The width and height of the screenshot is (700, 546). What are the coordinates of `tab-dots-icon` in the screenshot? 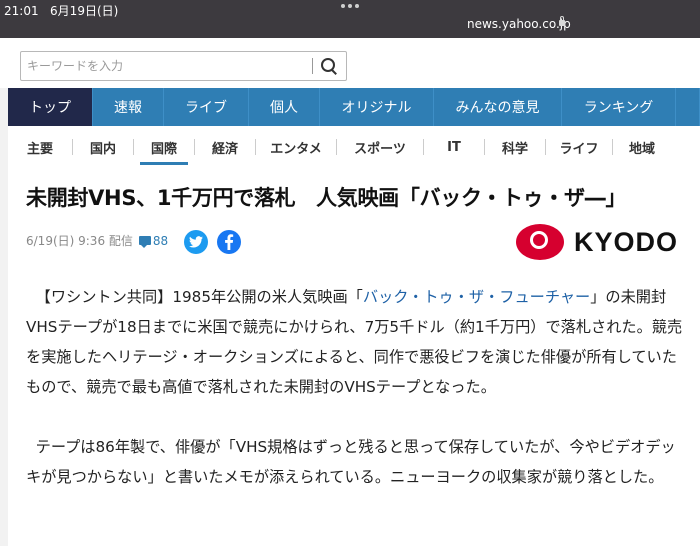 It's located at (350, 6).